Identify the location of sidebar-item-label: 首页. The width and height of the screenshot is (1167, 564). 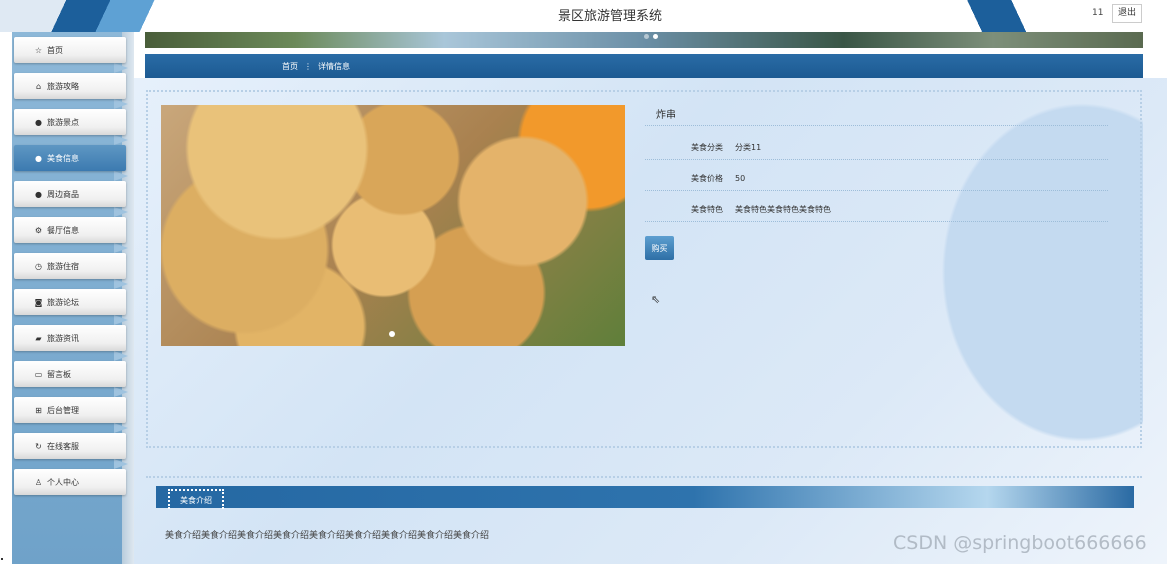
(55, 50).